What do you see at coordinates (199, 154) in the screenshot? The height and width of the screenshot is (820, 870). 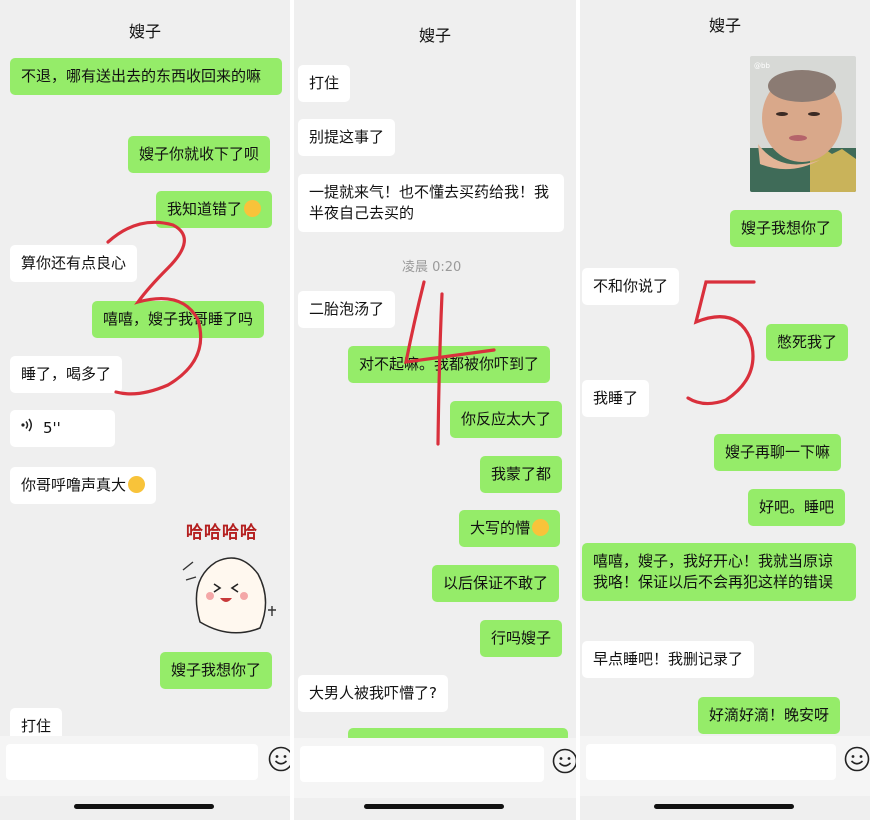 I see `message-bubble: 嫂子你就收下了呗` at bounding box center [199, 154].